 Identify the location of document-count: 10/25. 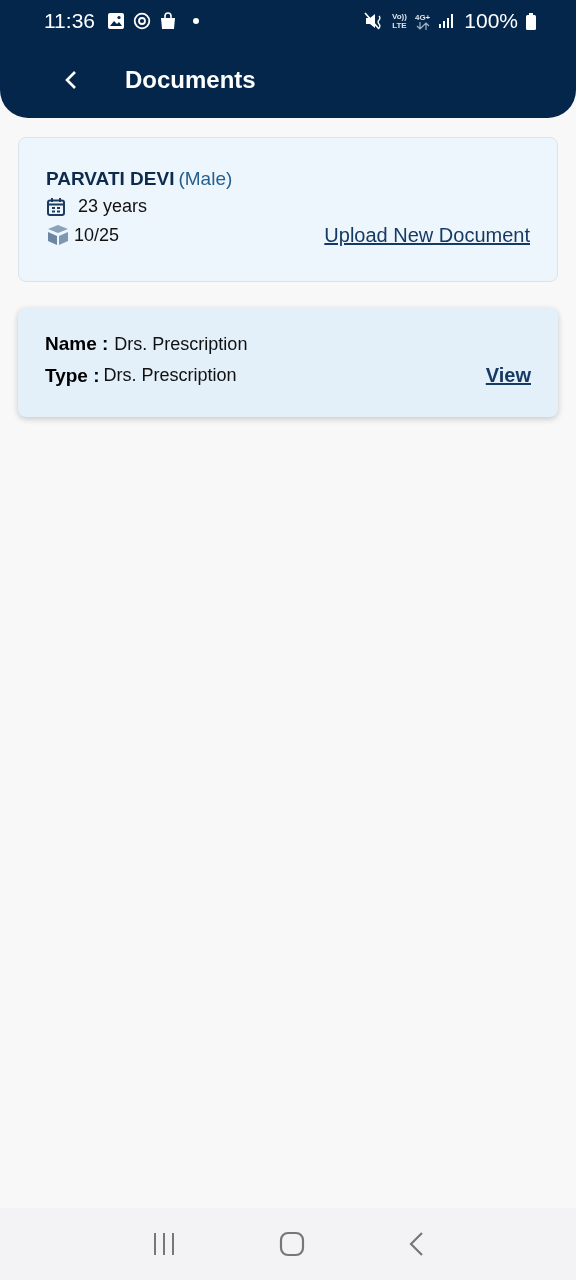
(97, 235).